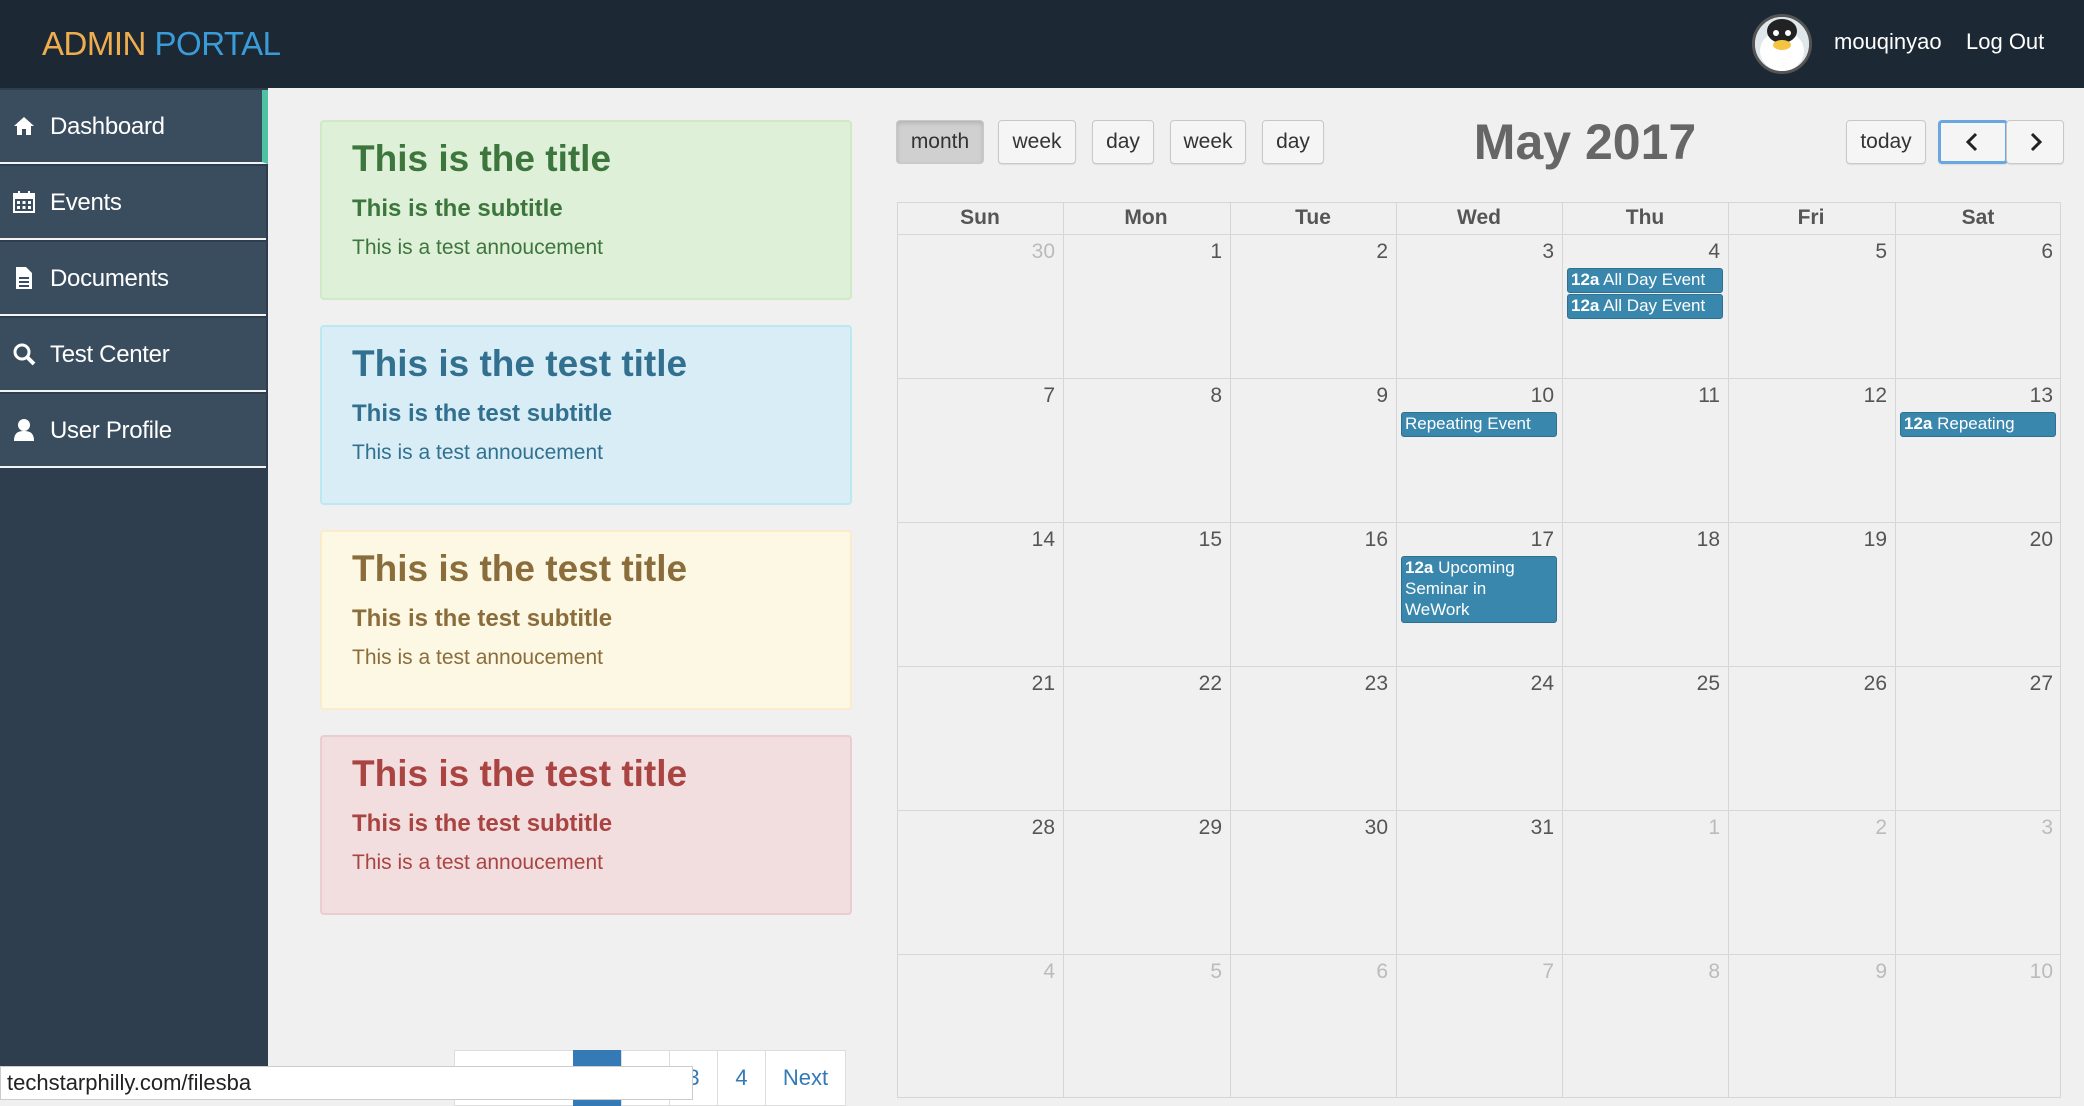 The height and width of the screenshot is (1106, 2084). What do you see at coordinates (2033, 396) in the screenshot?
I see `day-number: 13` at bounding box center [2033, 396].